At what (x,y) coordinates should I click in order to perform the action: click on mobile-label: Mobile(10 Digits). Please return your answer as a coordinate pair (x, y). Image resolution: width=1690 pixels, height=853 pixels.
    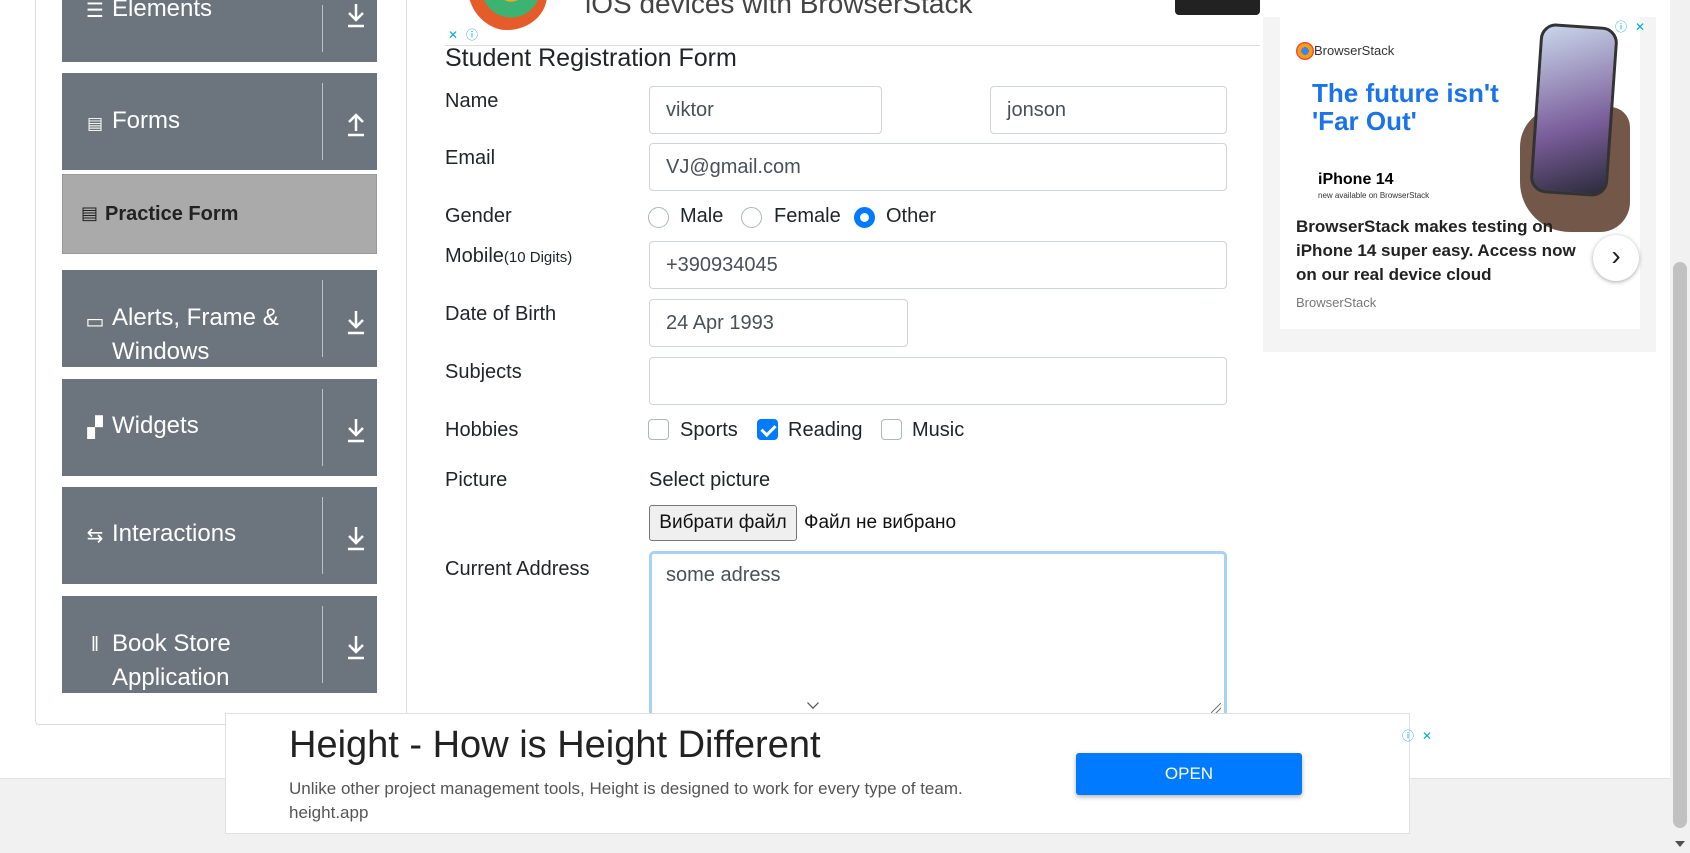
    Looking at the image, I should click on (508, 256).